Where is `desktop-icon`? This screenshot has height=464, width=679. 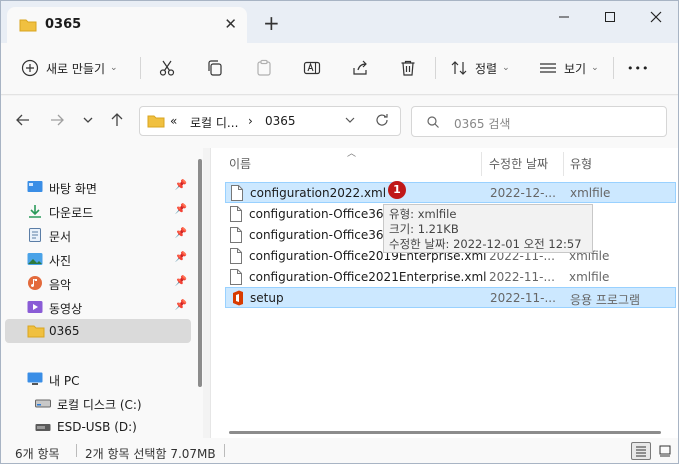
desktop-icon is located at coordinates (35, 187).